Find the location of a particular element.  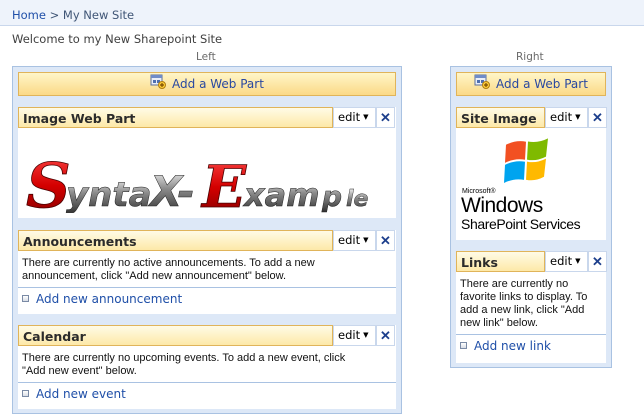

web-part-title: Links is located at coordinates (479, 262).